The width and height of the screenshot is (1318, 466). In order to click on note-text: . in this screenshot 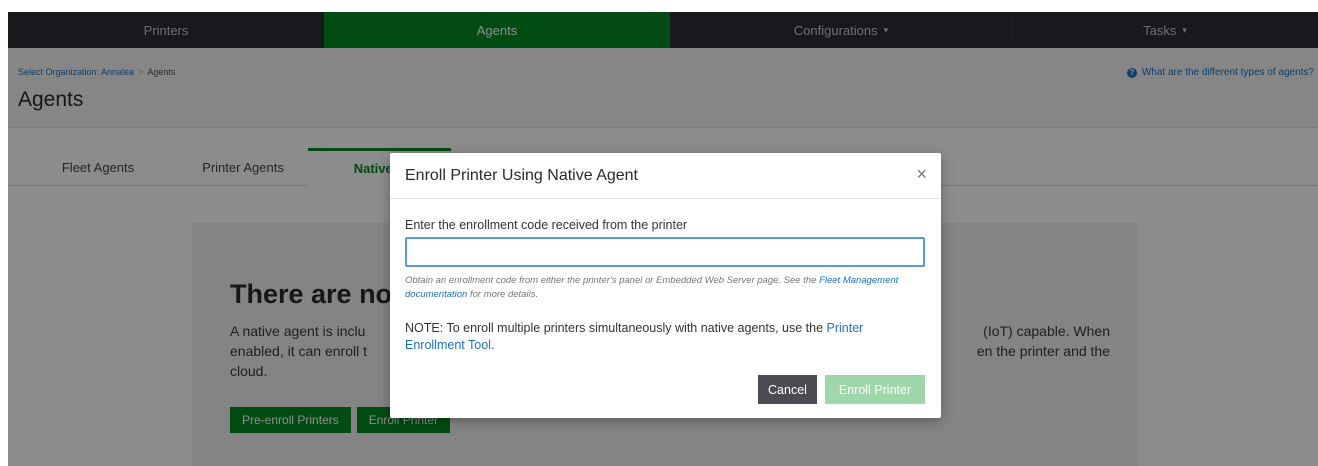, I will do `click(492, 345)`.